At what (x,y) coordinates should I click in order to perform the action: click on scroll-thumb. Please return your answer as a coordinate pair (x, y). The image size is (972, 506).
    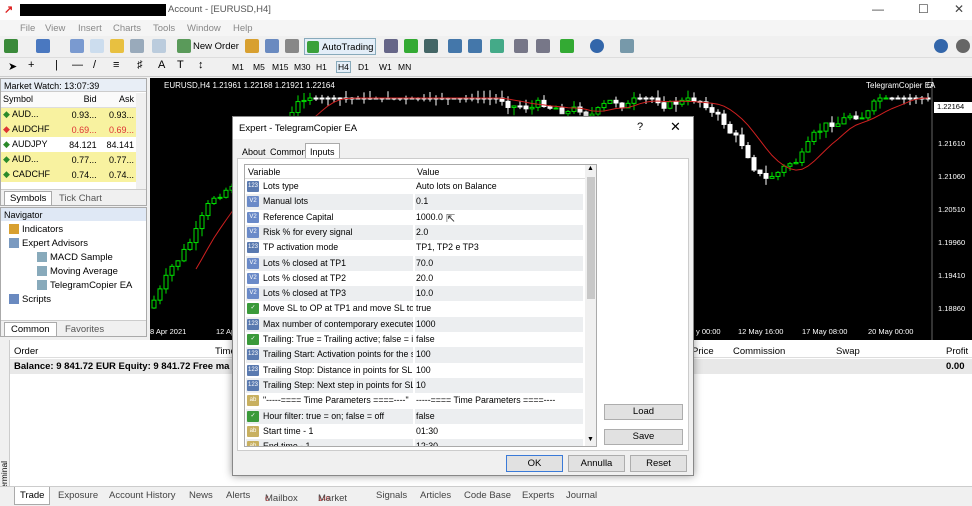
    Looking at the image, I should click on (591, 238).